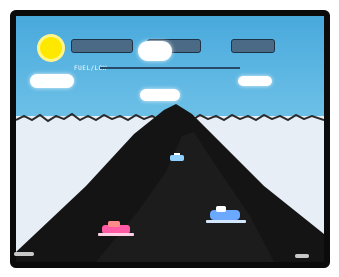 This screenshot has height=277, width=339. I want to click on enemy-snowmobile-icon, so click(226, 214).